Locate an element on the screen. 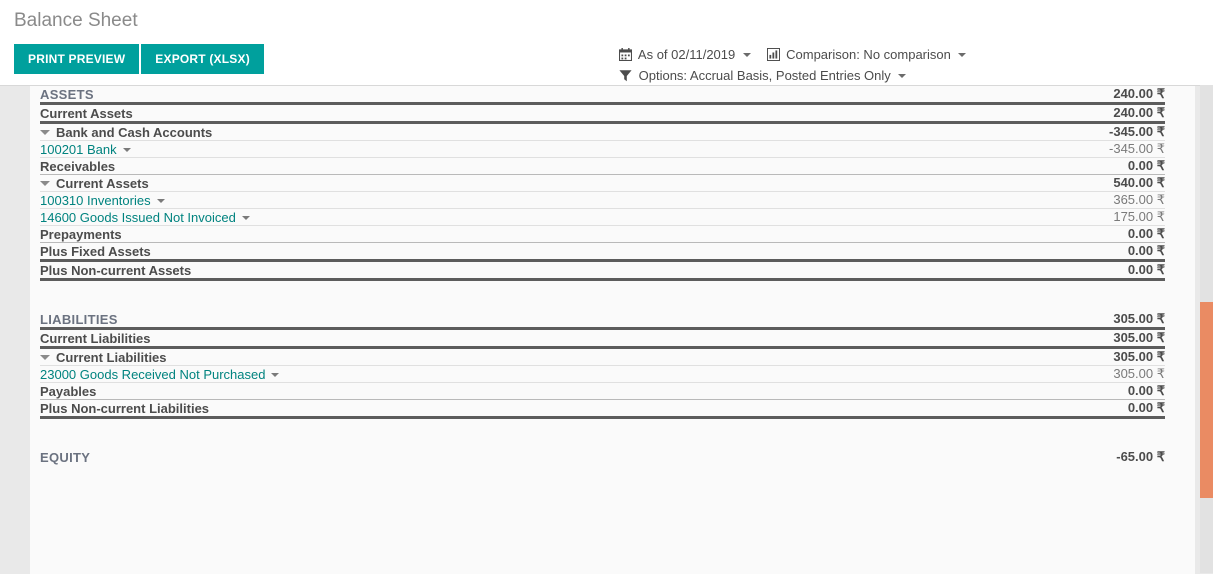 This screenshot has height=574, width=1213. date-filter-label: As of 02/11/2019 is located at coordinates (686, 54).